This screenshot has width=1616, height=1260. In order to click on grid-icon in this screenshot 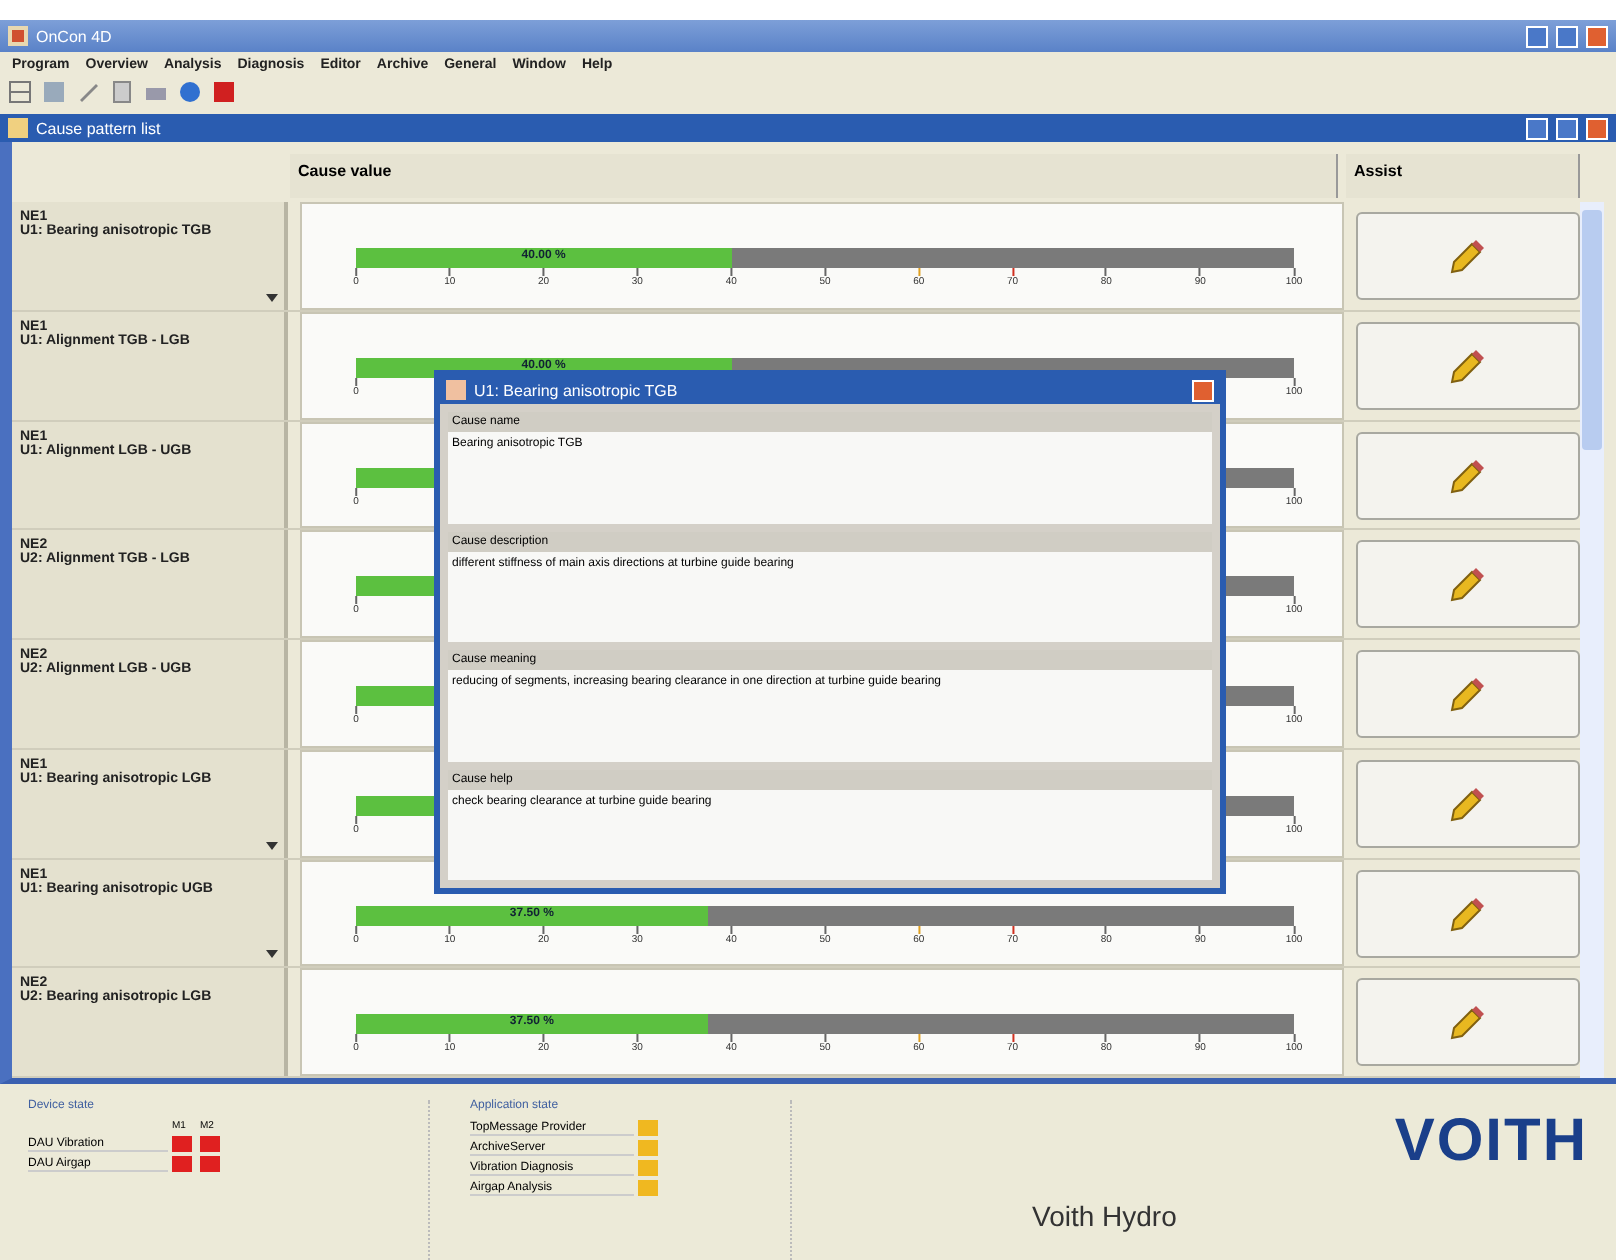, I will do `click(20, 92)`.